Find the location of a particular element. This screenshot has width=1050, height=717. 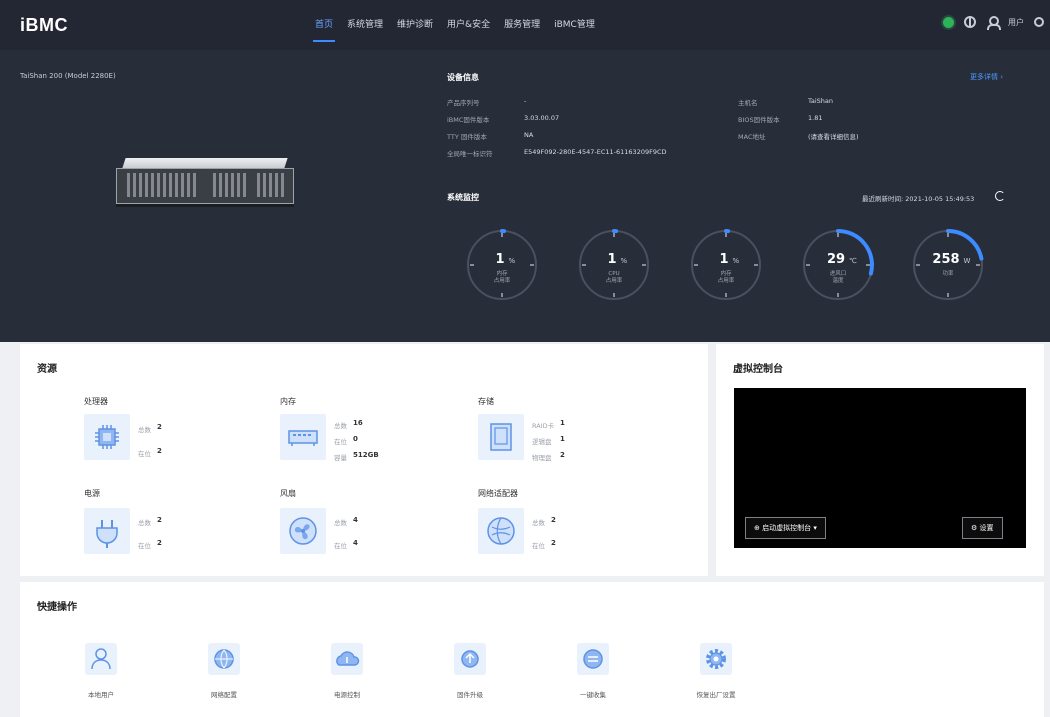

quick-action-one-click-collect: 一键收集 is located at coordinates (593, 694).